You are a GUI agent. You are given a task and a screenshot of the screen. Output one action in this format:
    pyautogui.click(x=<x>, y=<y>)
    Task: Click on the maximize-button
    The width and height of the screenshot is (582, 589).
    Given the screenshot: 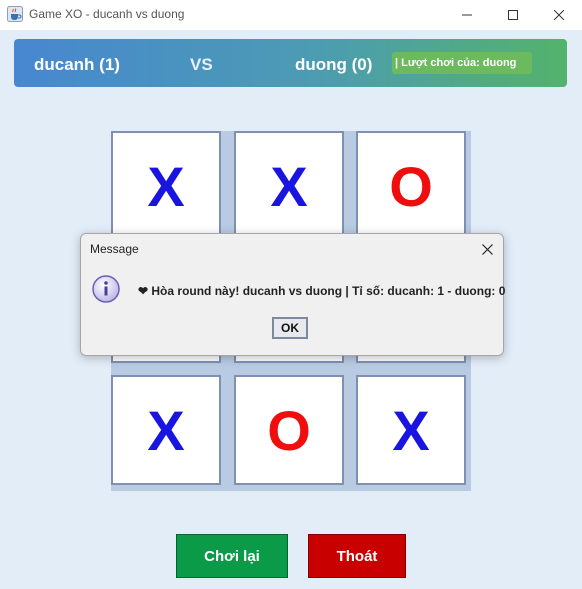 What is the action you would take?
    pyautogui.click(x=513, y=15)
    